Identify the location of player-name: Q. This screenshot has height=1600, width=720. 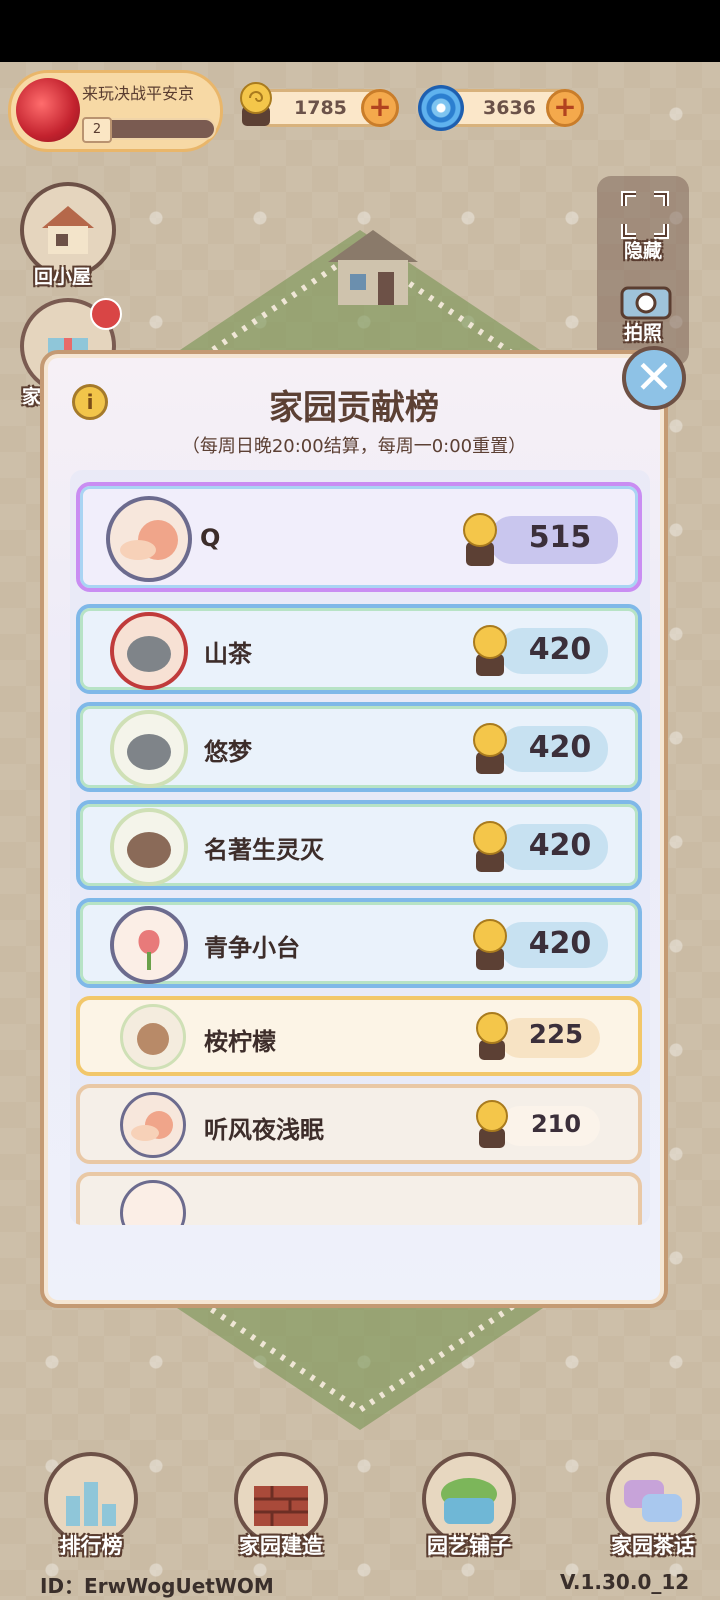
(210, 538).